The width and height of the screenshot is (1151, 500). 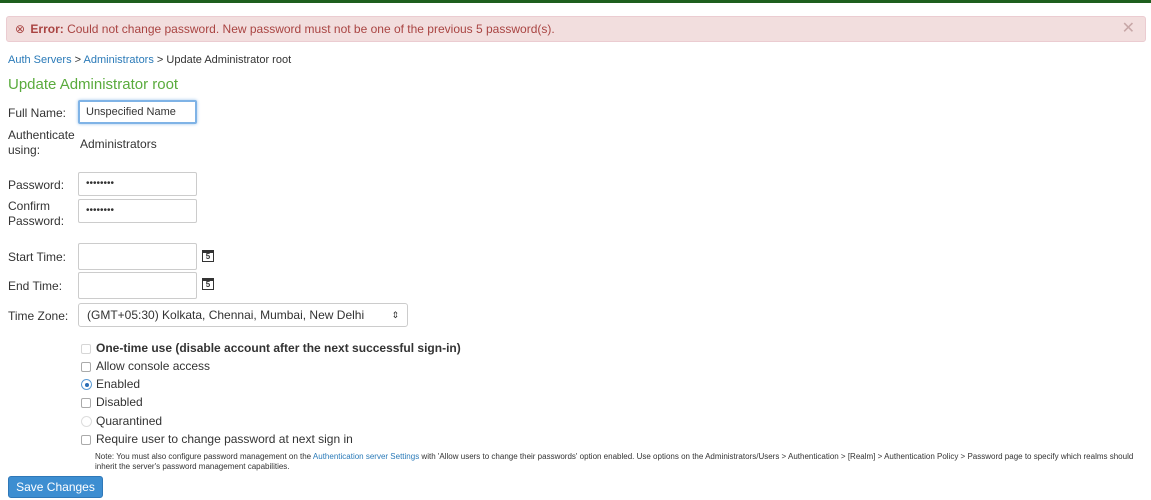 I want to click on quarantined-radio, so click(x=86, y=422).